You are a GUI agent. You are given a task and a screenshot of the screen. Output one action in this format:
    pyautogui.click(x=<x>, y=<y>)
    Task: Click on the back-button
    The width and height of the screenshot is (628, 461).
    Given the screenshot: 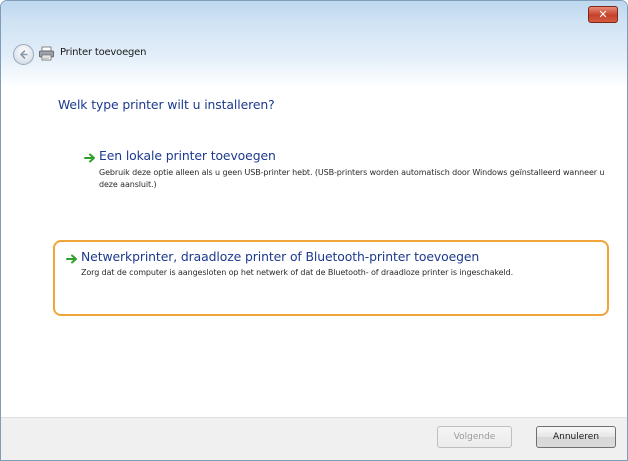 What is the action you would take?
    pyautogui.click(x=23, y=54)
    